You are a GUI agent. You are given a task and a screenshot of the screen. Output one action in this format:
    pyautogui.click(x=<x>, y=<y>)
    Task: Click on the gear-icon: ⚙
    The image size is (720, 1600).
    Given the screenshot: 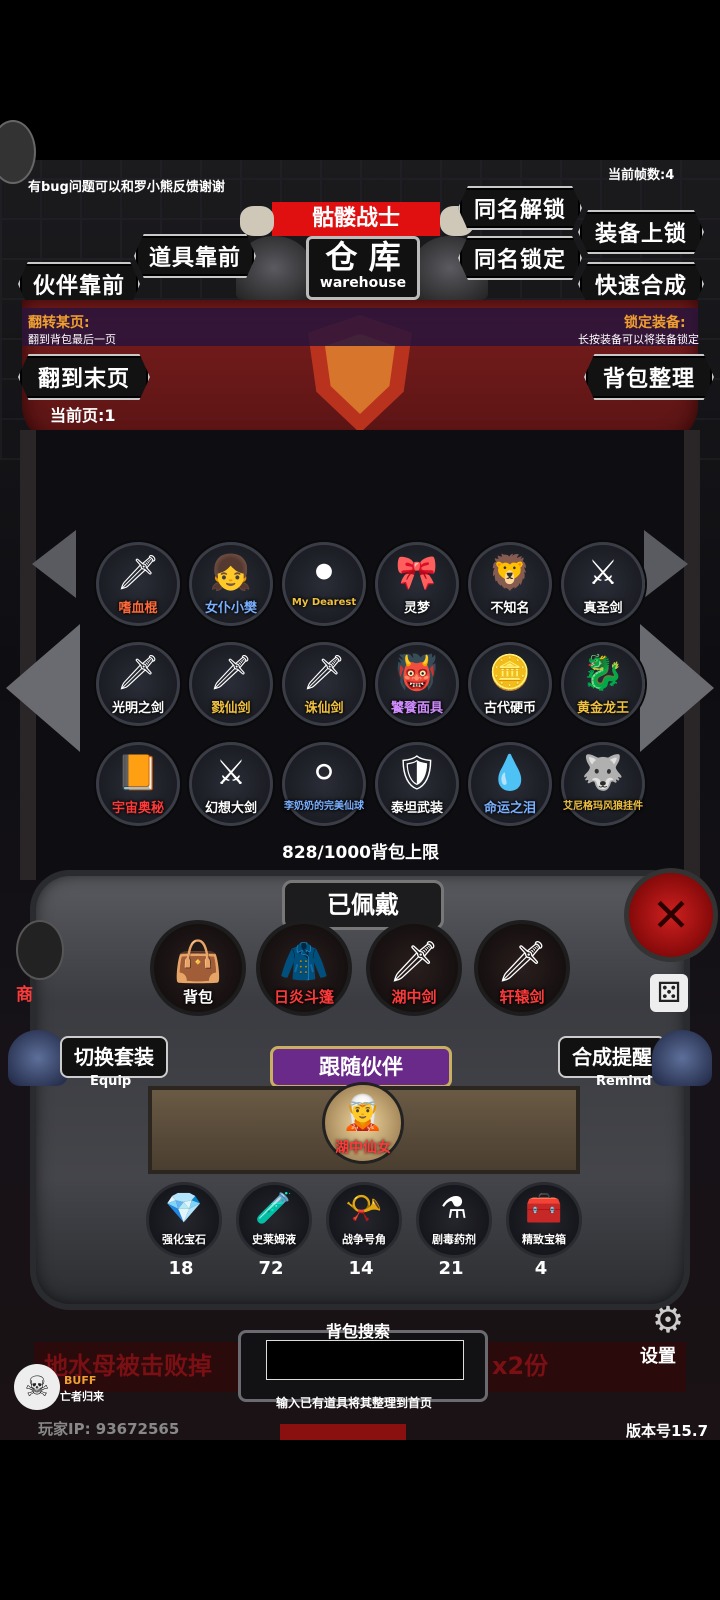 What is the action you would take?
    pyautogui.click(x=668, y=1320)
    